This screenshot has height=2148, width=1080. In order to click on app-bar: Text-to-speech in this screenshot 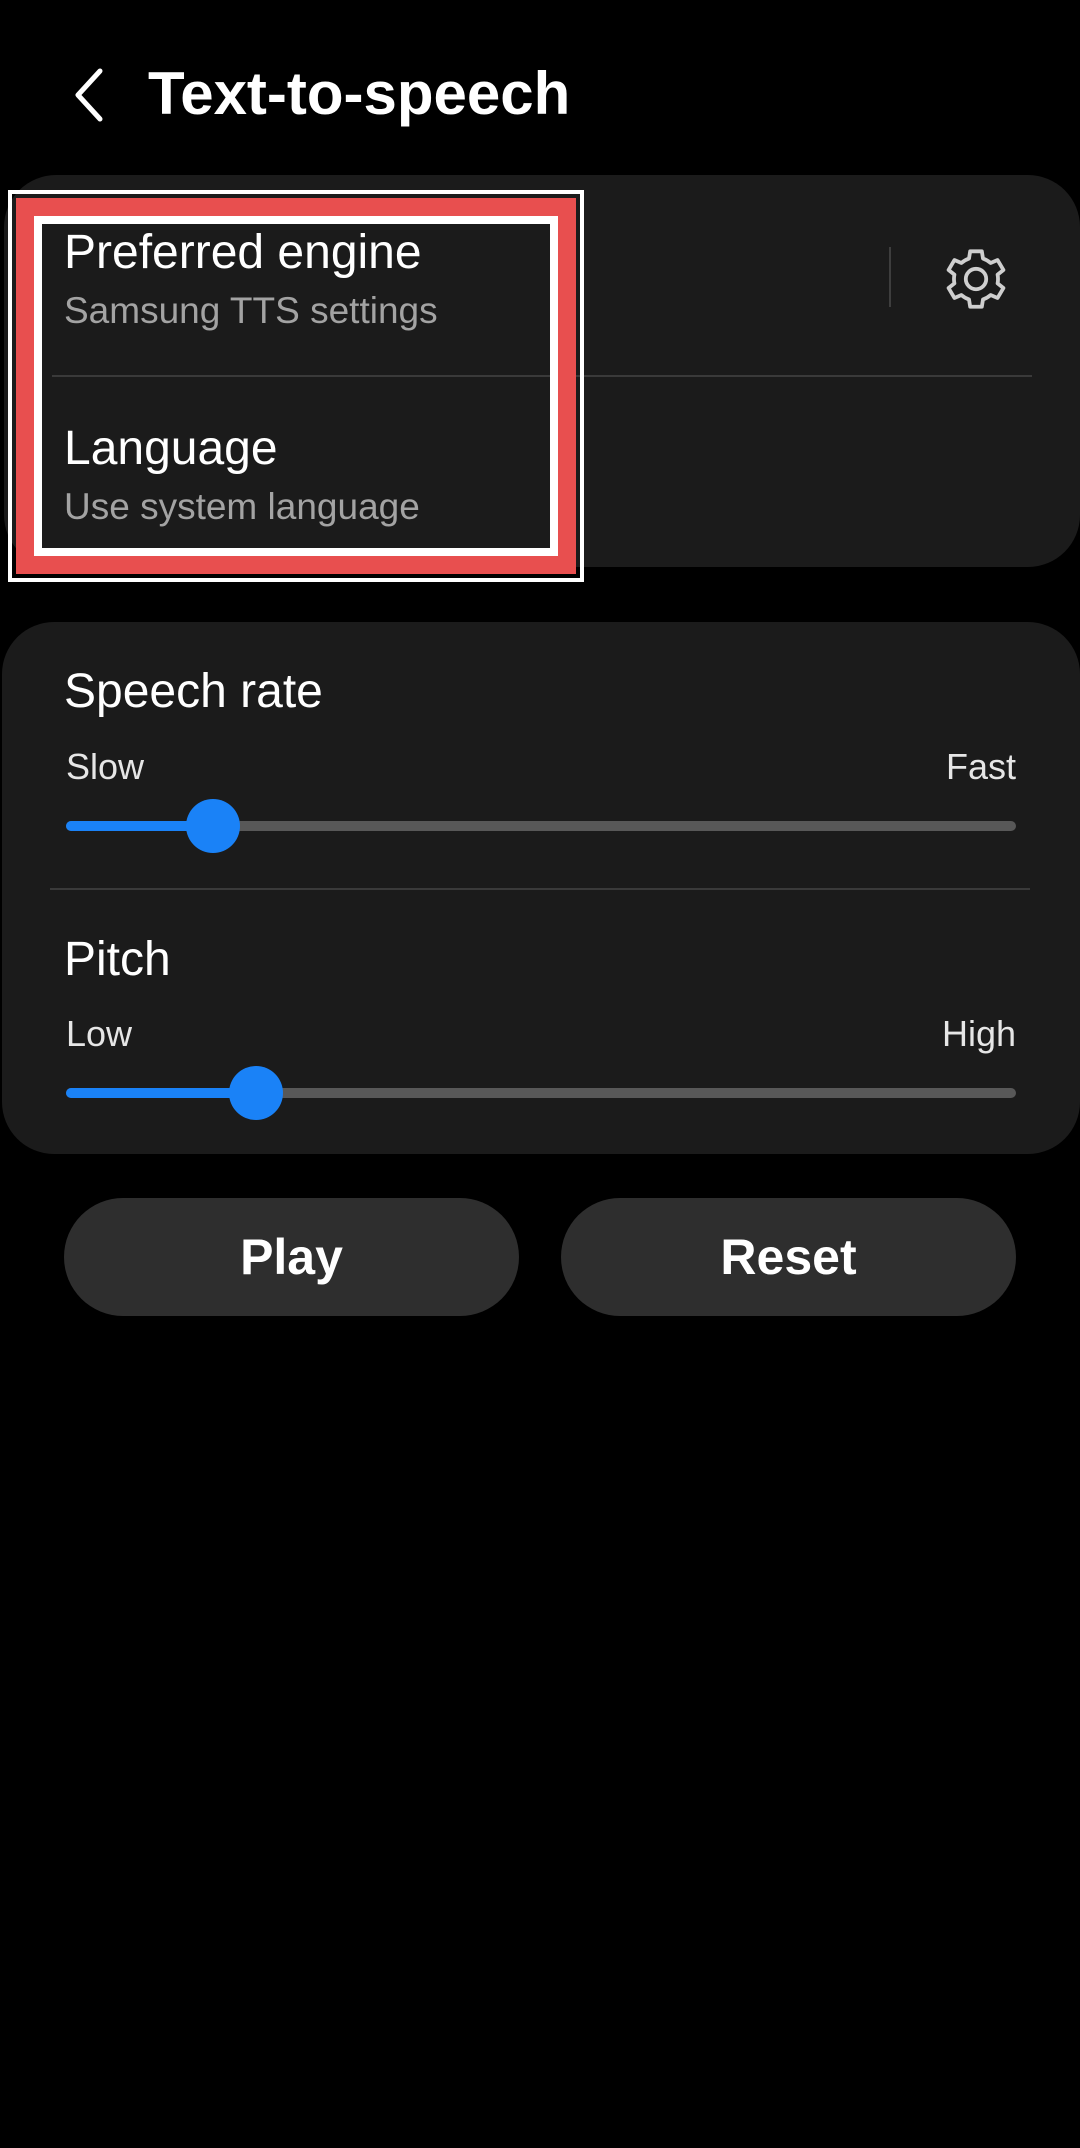, I will do `click(540, 95)`.